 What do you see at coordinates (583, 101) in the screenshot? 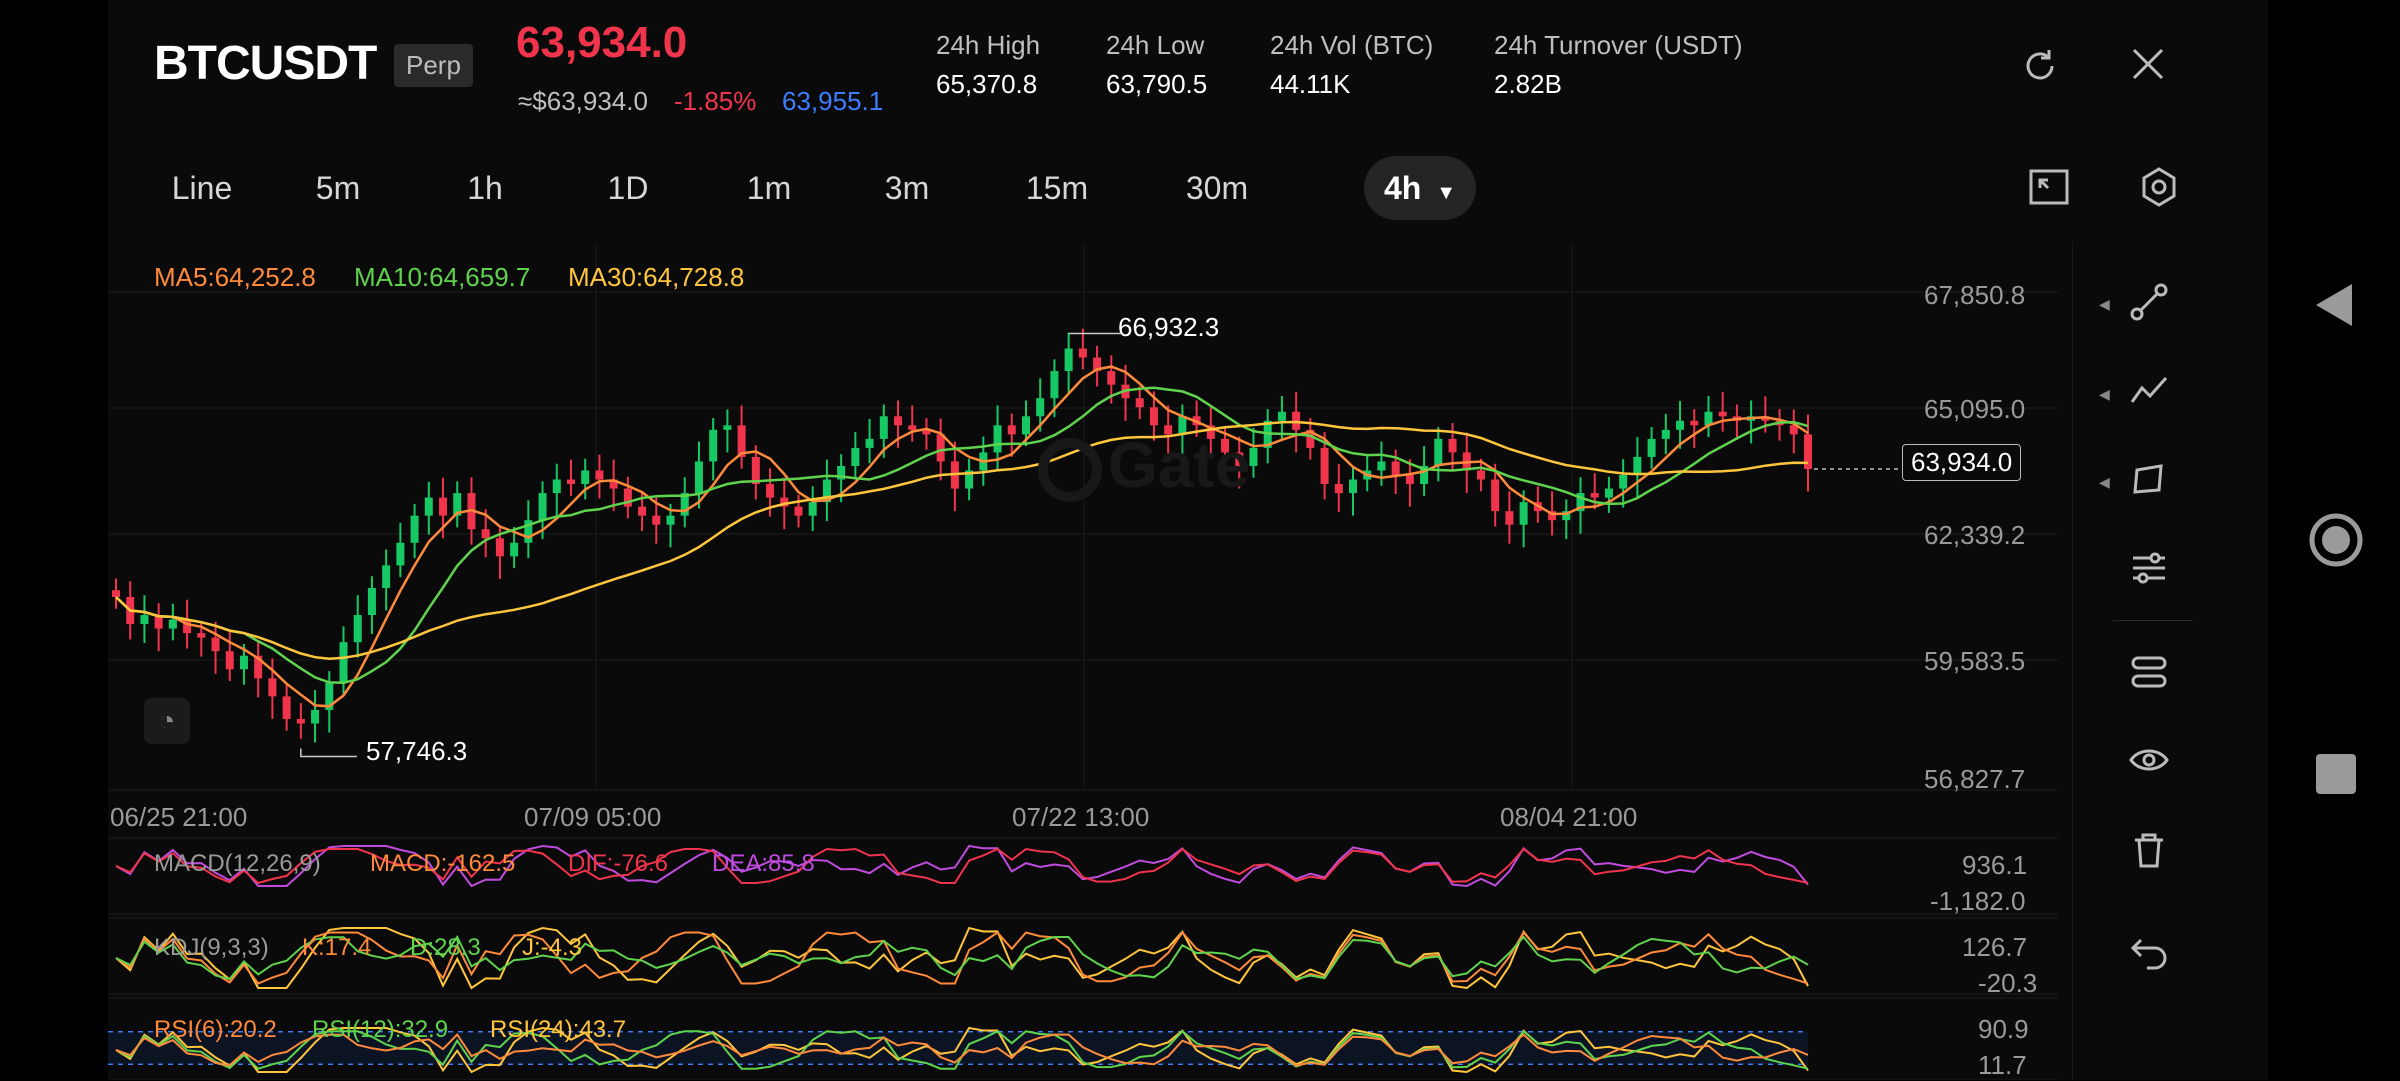
I see `usd-price: ≈$63,934.0` at bounding box center [583, 101].